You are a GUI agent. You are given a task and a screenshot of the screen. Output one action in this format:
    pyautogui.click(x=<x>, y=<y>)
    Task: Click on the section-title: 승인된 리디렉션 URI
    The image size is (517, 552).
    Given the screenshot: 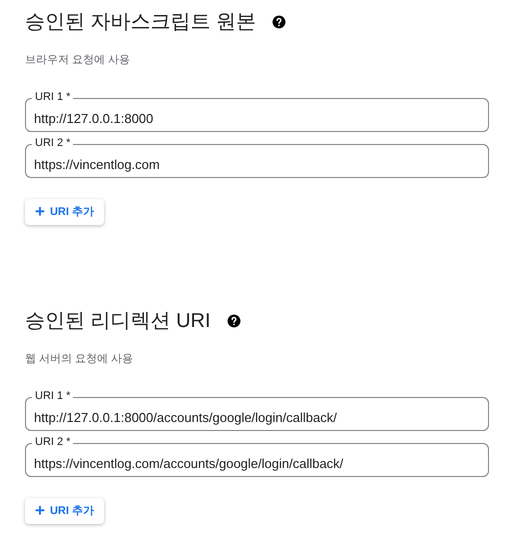 What is the action you would take?
    pyautogui.click(x=118, y=321)
    